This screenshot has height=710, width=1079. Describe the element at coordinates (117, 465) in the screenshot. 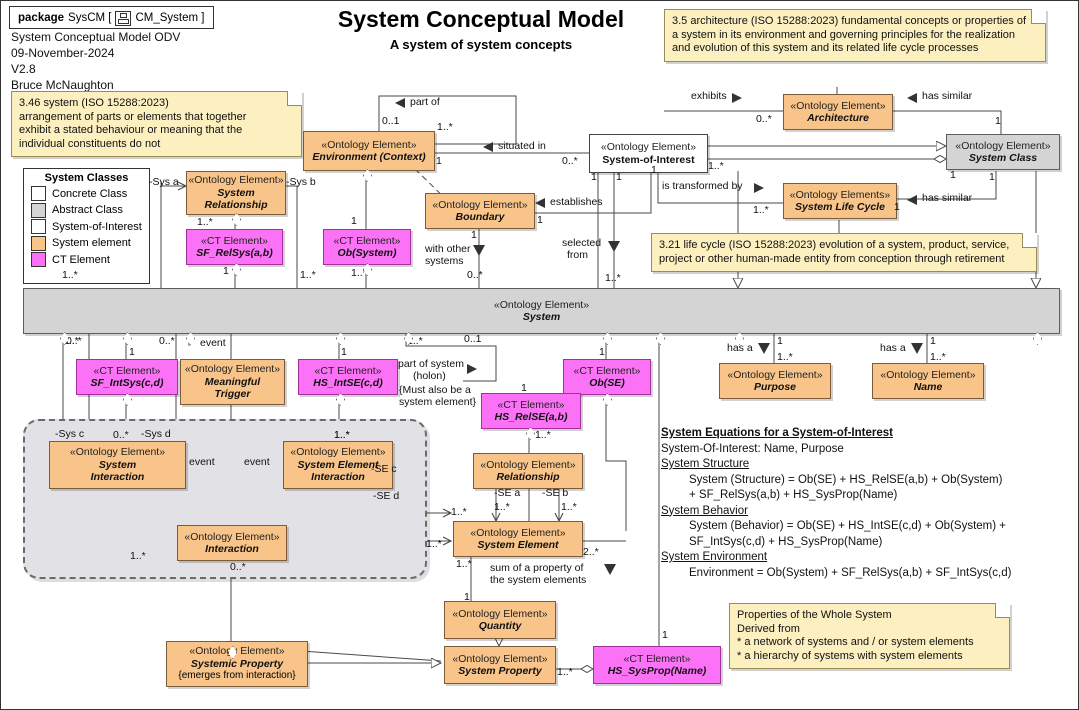

I see `class-system-interaction: «Ontology Element» System Interaction` at that location.